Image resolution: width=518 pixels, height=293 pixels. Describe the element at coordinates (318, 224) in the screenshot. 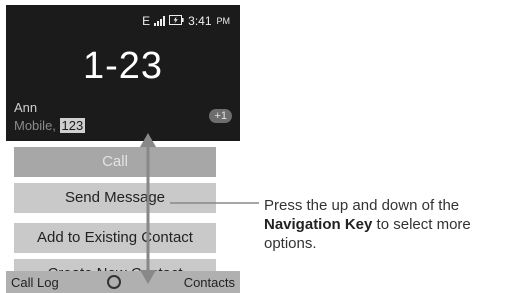

I see `callout-bold-navigation-key: Navigation Key` at that location.